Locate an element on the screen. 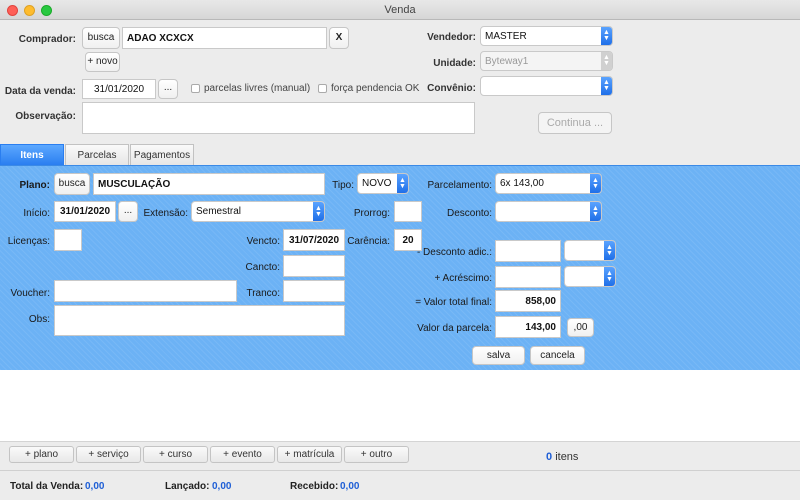  vendedor-select: MASTER ▲ ▼ is located at coordinates (546, 36).